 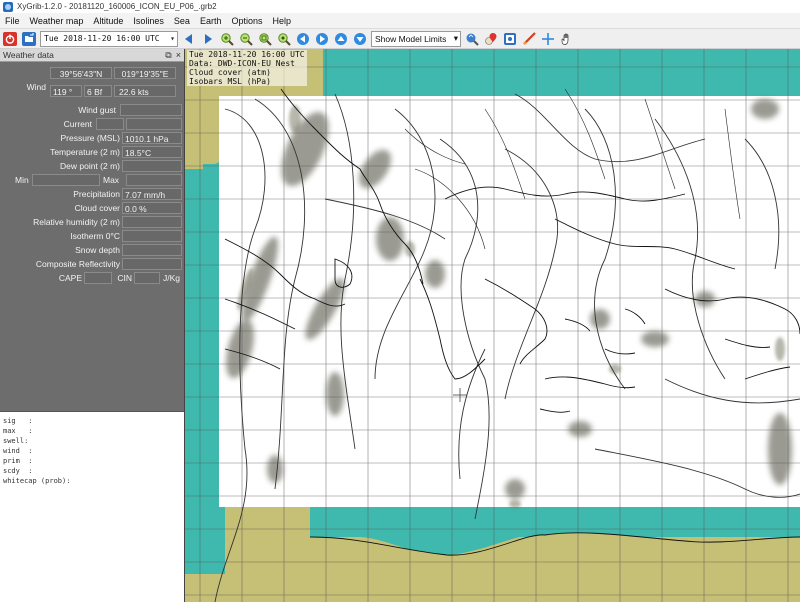 What do you see at coordinates (18, 451) in the screenshot?
I see `console-line-wind: wind :` at bounding box center [18, 451].